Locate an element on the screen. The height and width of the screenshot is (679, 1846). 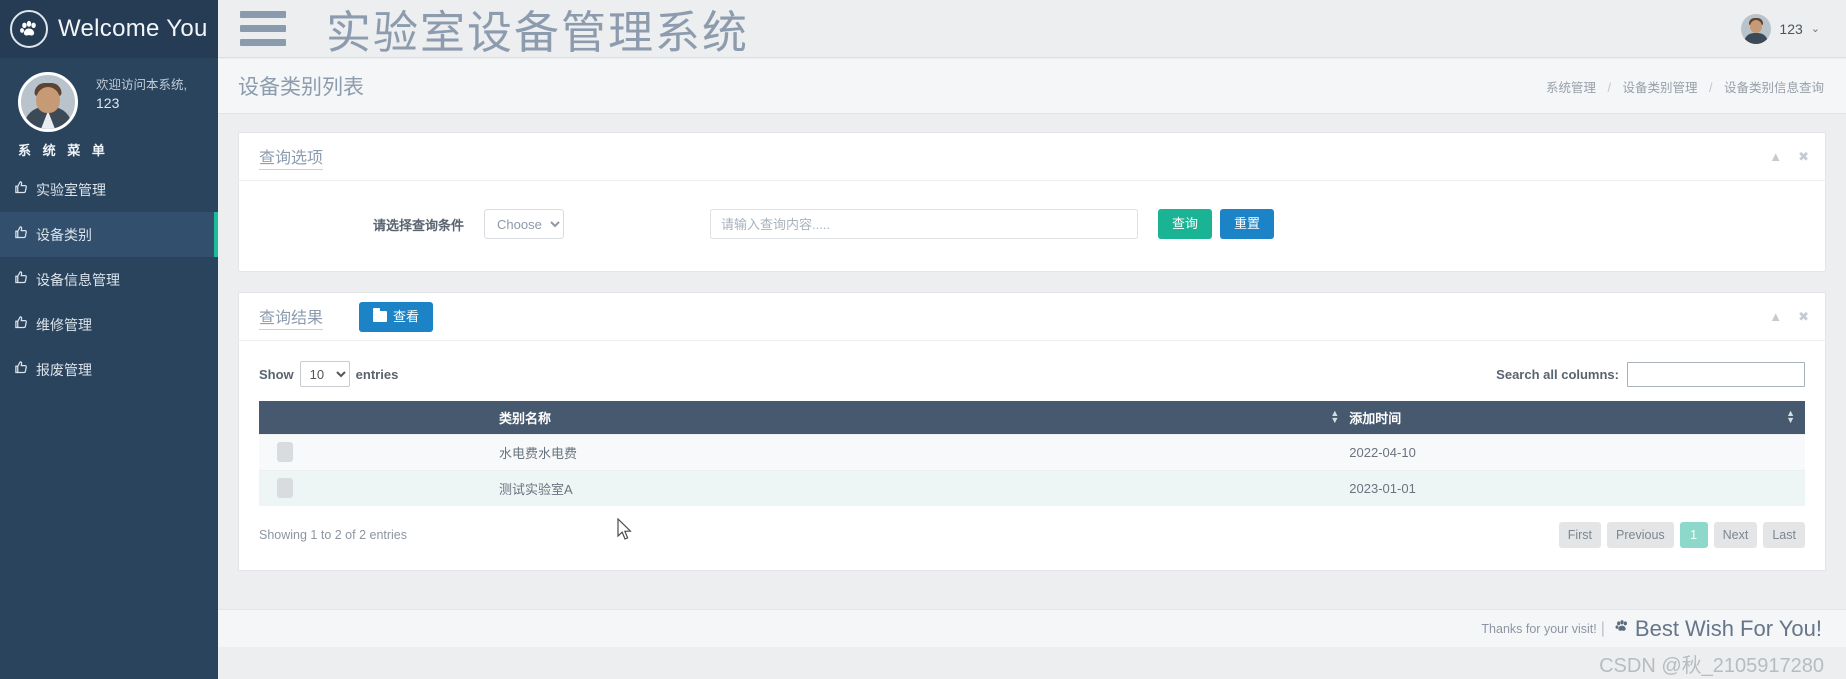
table-row: 水电费水电费 2022-04-10 is located at coordinates (1032, 451).